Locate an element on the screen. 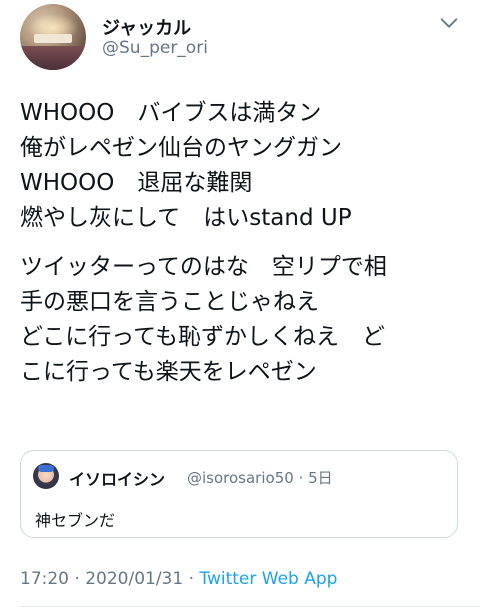  author-avatar is located at coordinates (53, 37).